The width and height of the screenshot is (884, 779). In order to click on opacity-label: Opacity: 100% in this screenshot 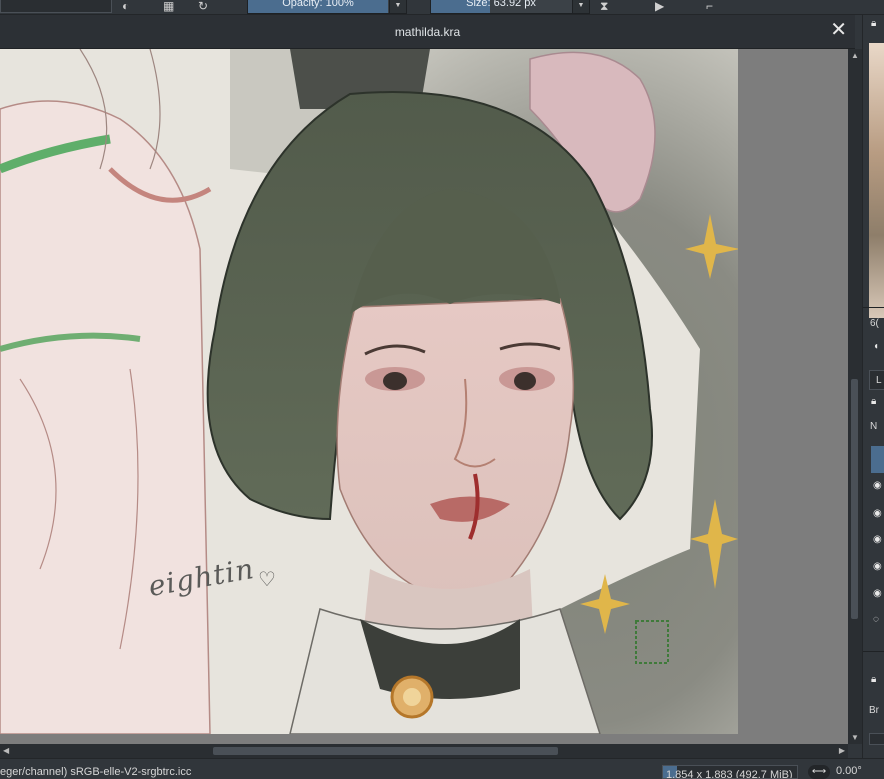, I will do `click(318, 4)`.